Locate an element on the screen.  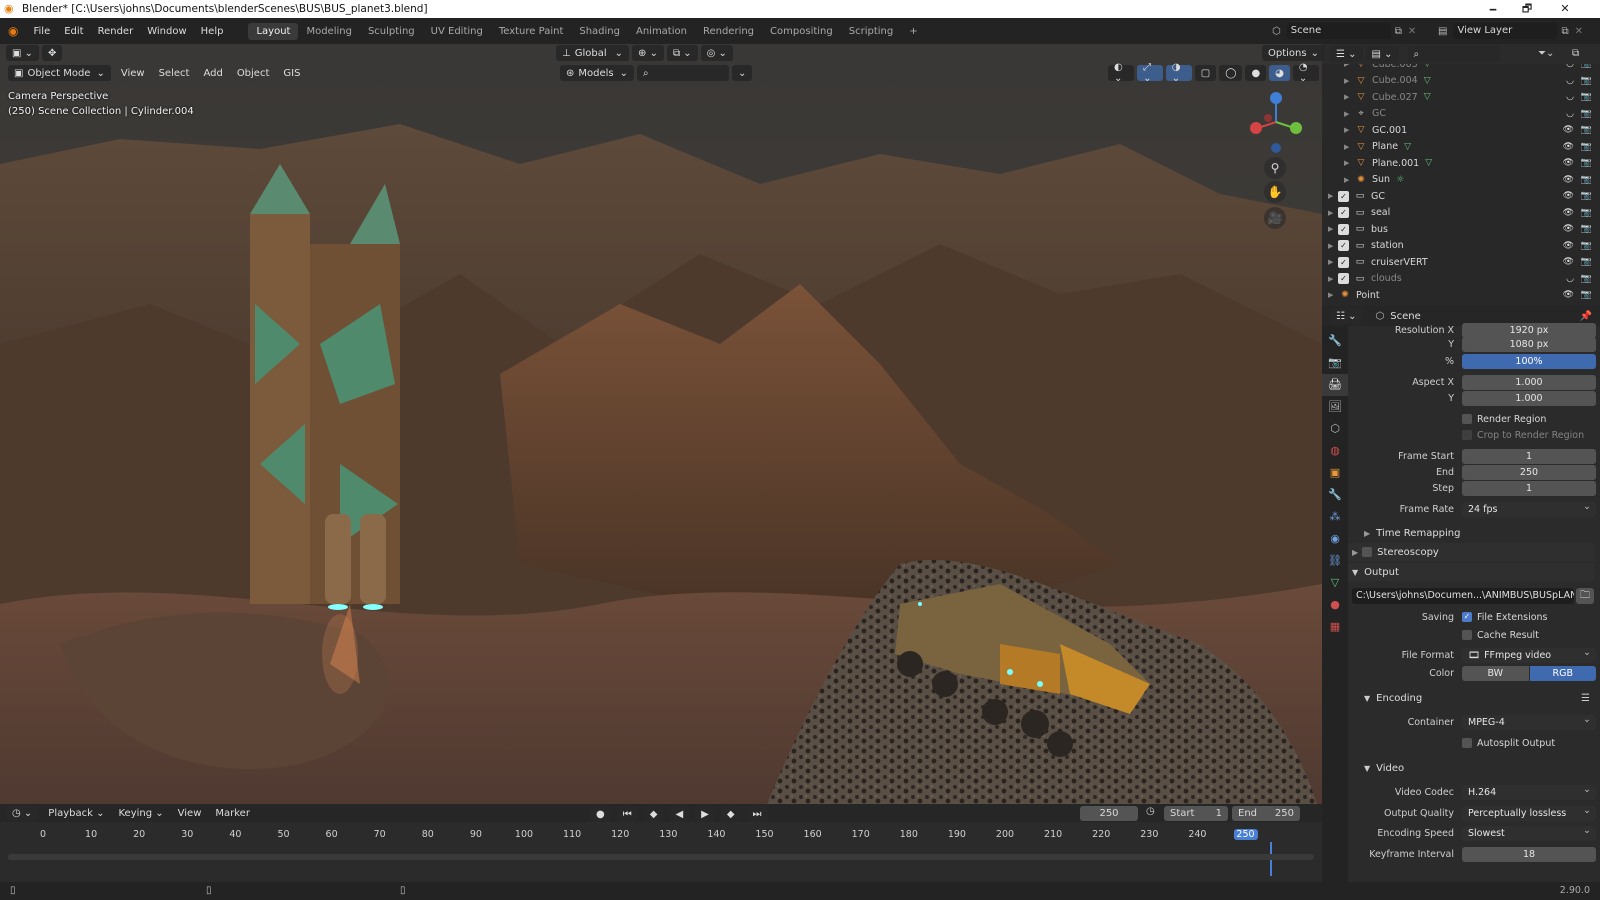
tab-layout: Layout is located at coordinates (273, 31).